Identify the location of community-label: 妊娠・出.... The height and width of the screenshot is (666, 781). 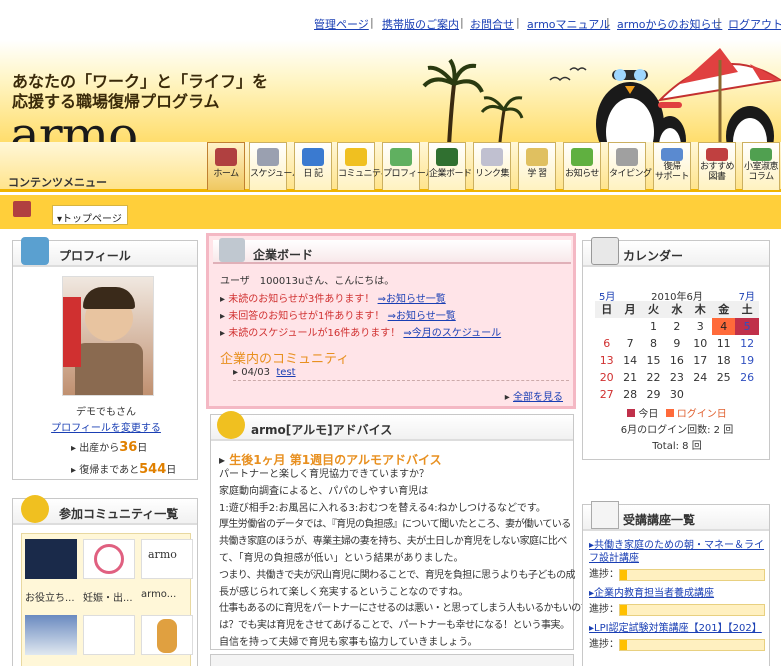
(108, 596).